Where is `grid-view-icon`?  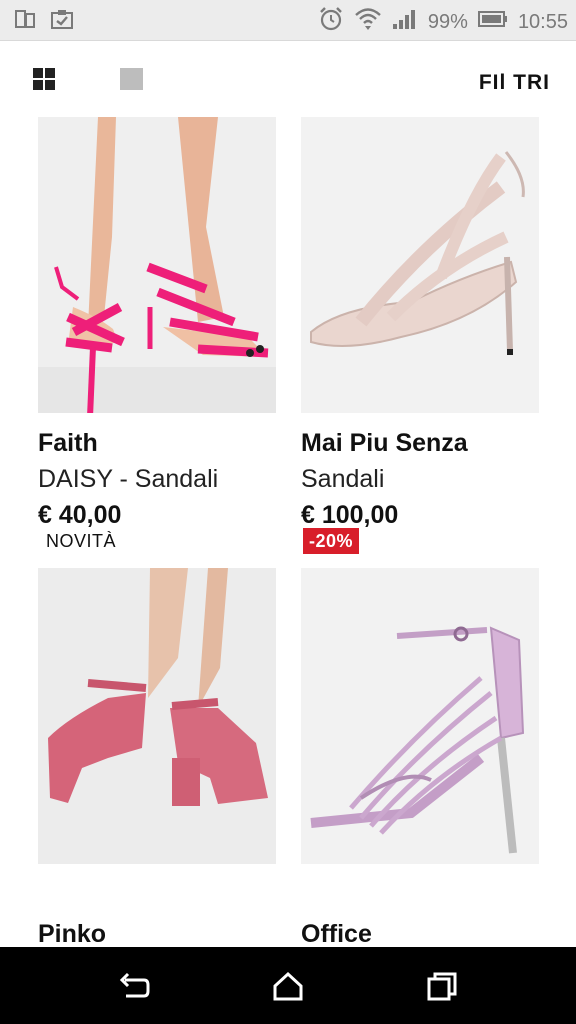 grid-view-icon is located at coordinates (44, 79).